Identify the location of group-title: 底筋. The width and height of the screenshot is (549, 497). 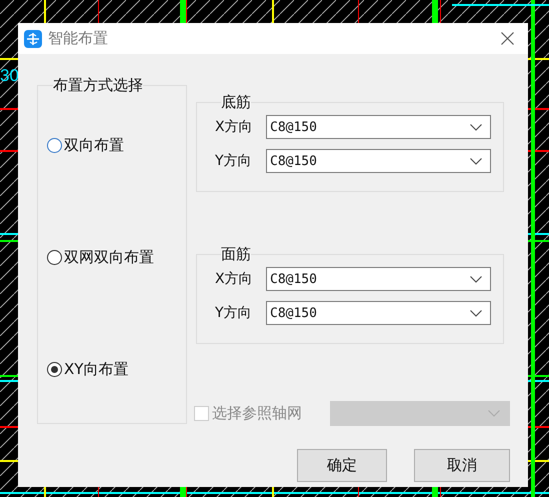
(236, 102).